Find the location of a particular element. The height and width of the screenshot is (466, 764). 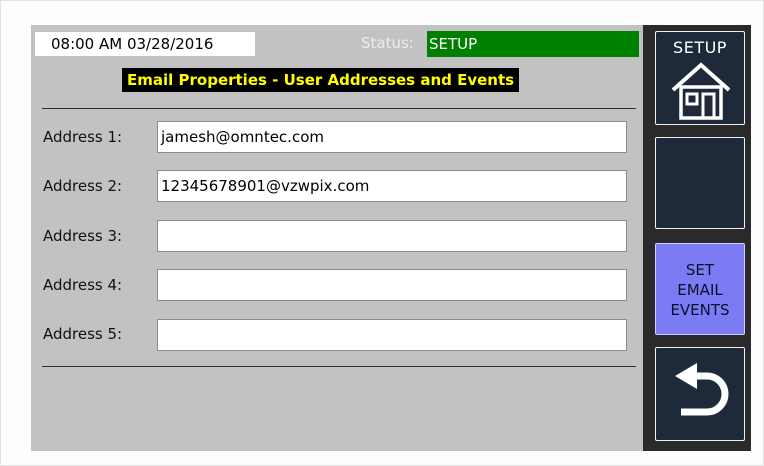

address-3-field is located at coordinates (392, 236).